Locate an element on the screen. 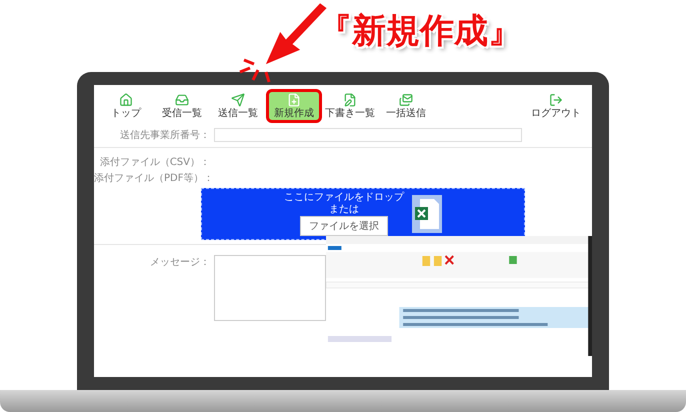  toolbar-tab: 新規作成 is located at coordinates (294, 106).